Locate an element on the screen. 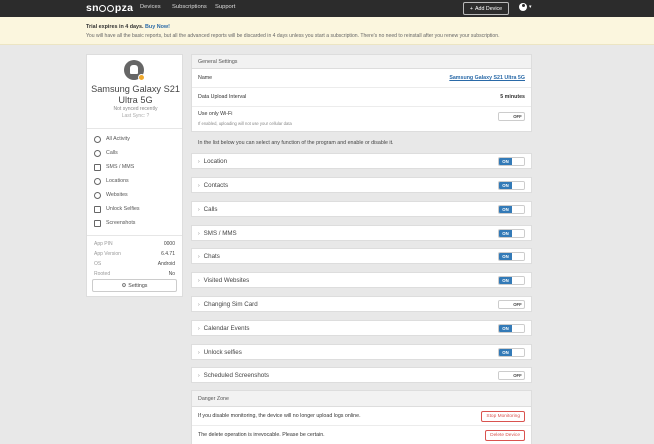 This screenshot has width=654, height=444. device-name-link: Samsung Galaxy S21 Ultra 5G is located at coordinates (487, 78).